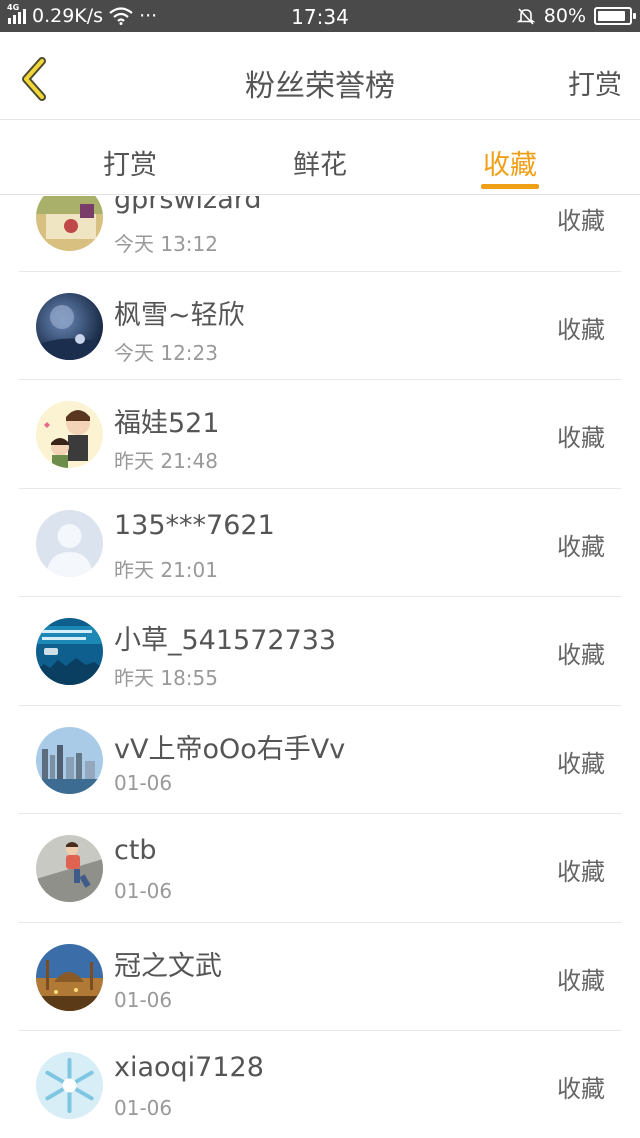 The height and width of the screenshot is (1138, 640). What do you see at coordinates (69, 326) in the screenshot?
I see `night-sky-avatar` at bounding box center [69, 326].